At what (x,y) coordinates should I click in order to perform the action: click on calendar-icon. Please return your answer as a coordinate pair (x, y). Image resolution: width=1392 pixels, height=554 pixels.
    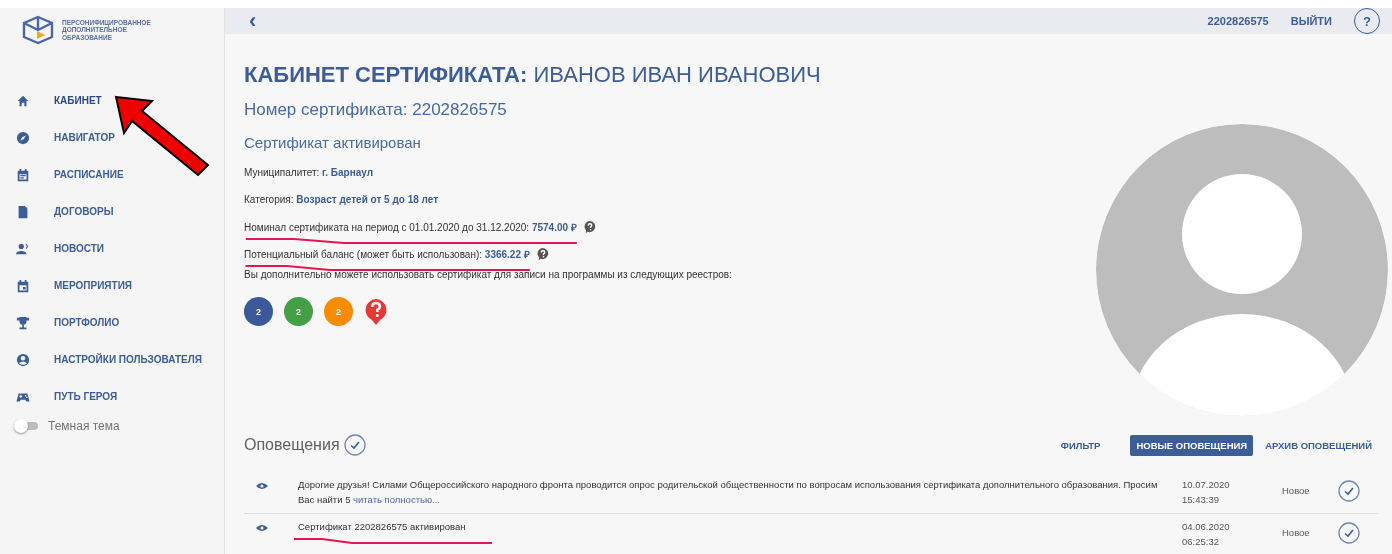
    Looking at the image, I should click on (23, 174).